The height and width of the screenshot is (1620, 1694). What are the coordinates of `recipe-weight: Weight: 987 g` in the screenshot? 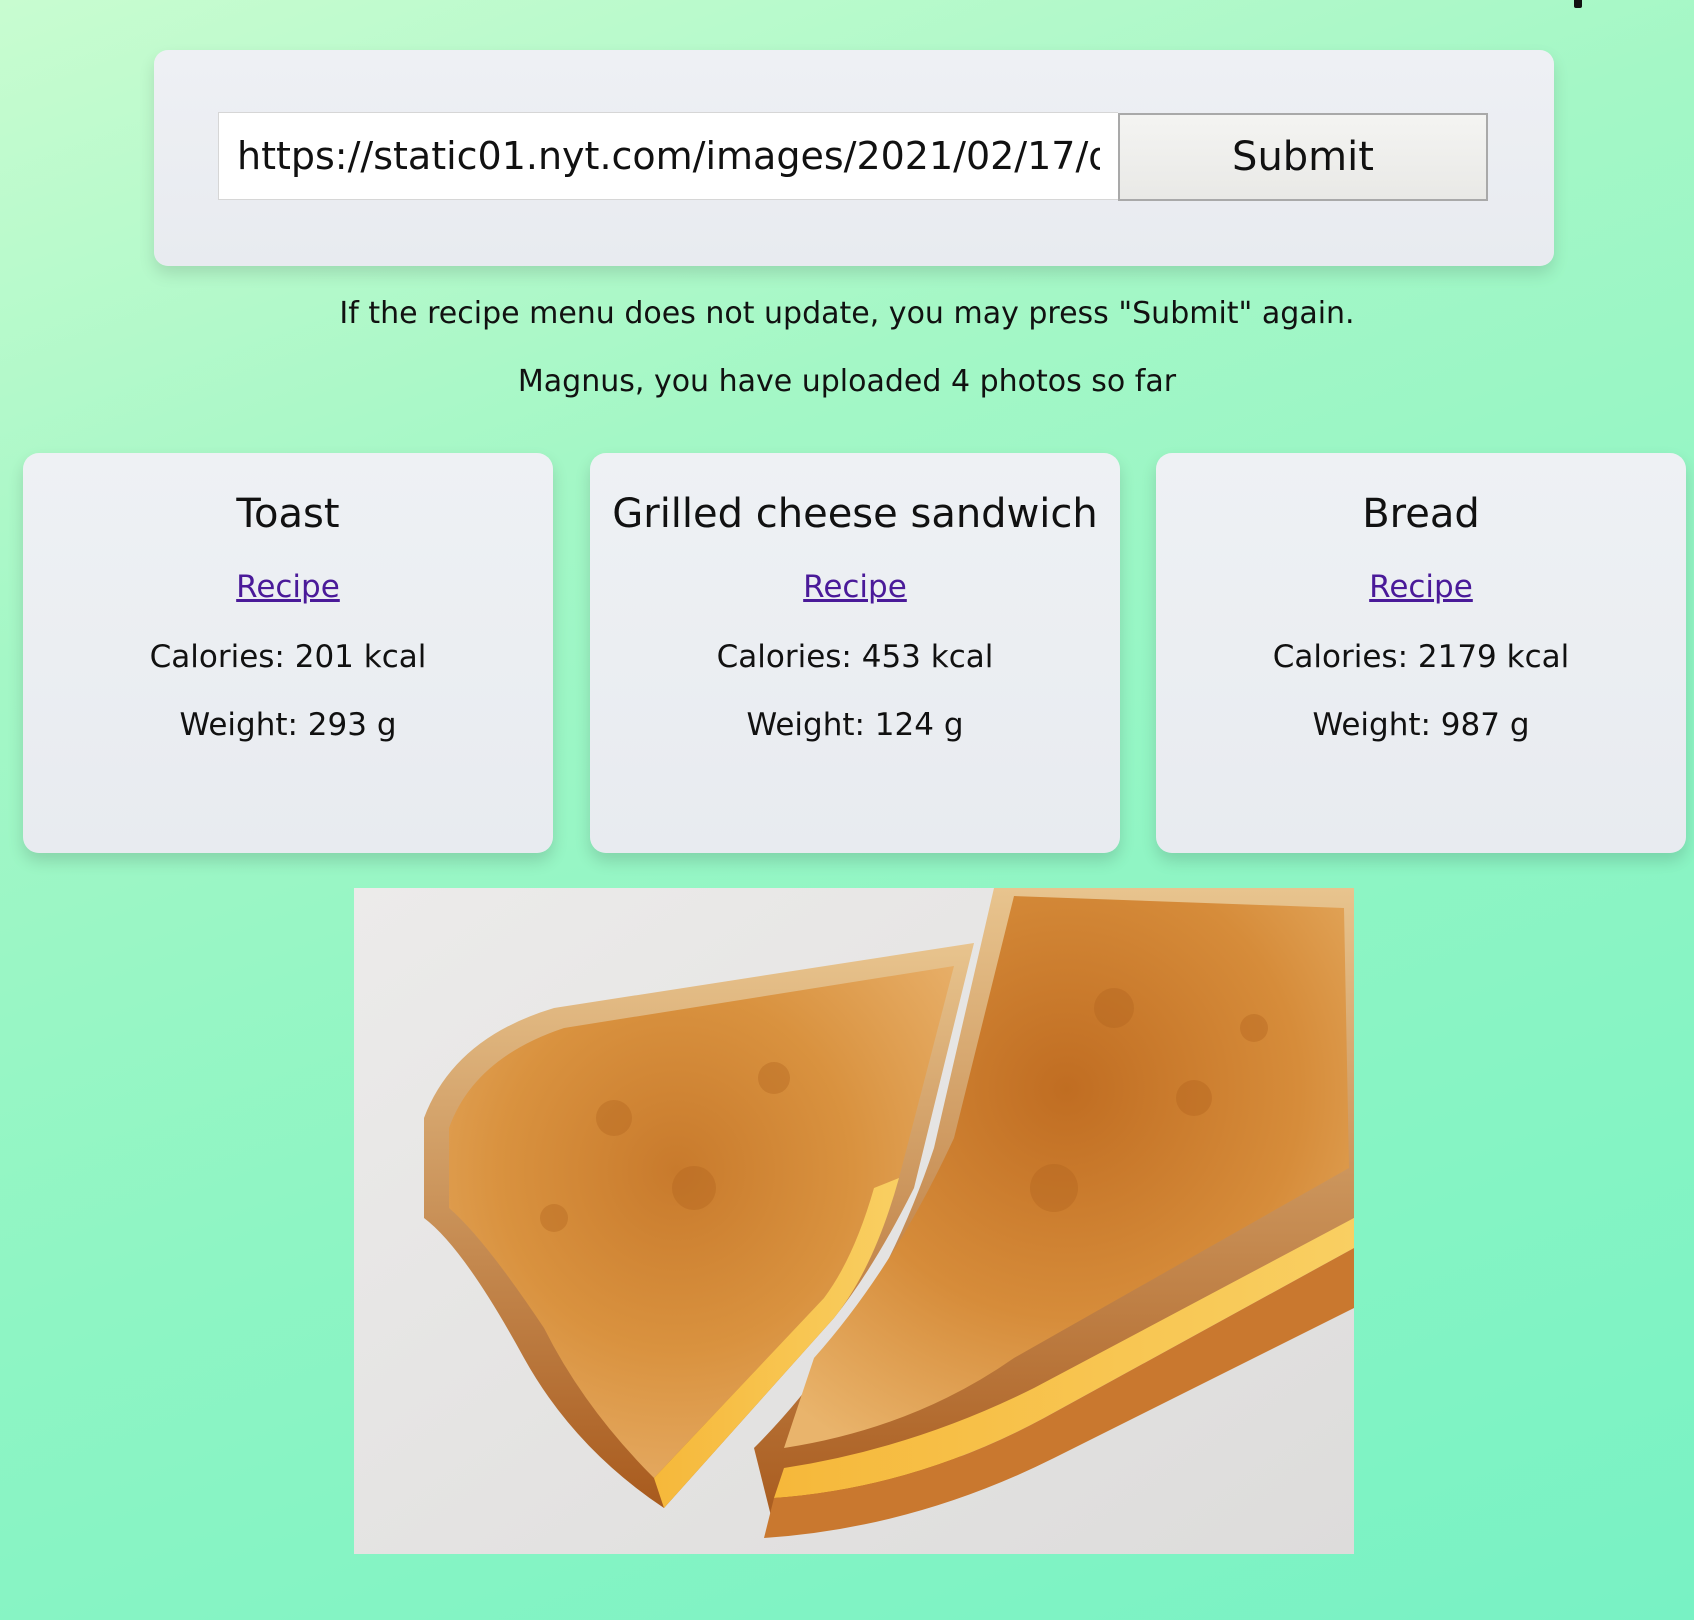 It's located at (1421, 725).